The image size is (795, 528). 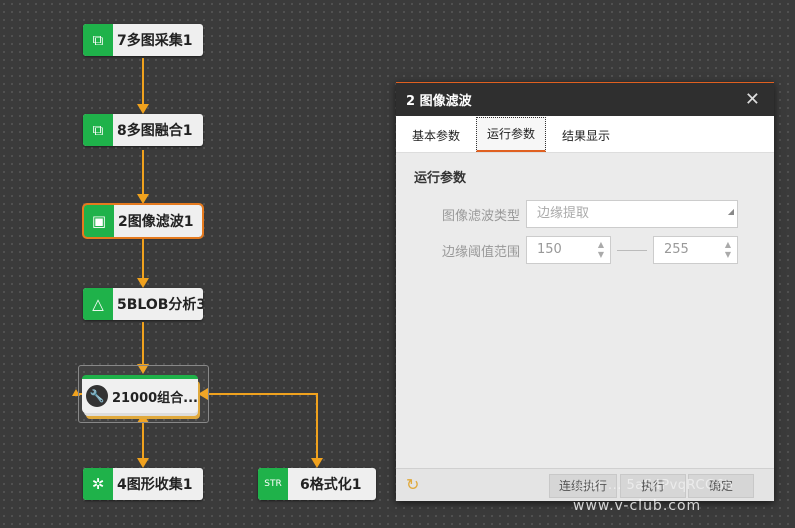 I want to click on blob-analysis-icon: △, so click(x=98, y=304).